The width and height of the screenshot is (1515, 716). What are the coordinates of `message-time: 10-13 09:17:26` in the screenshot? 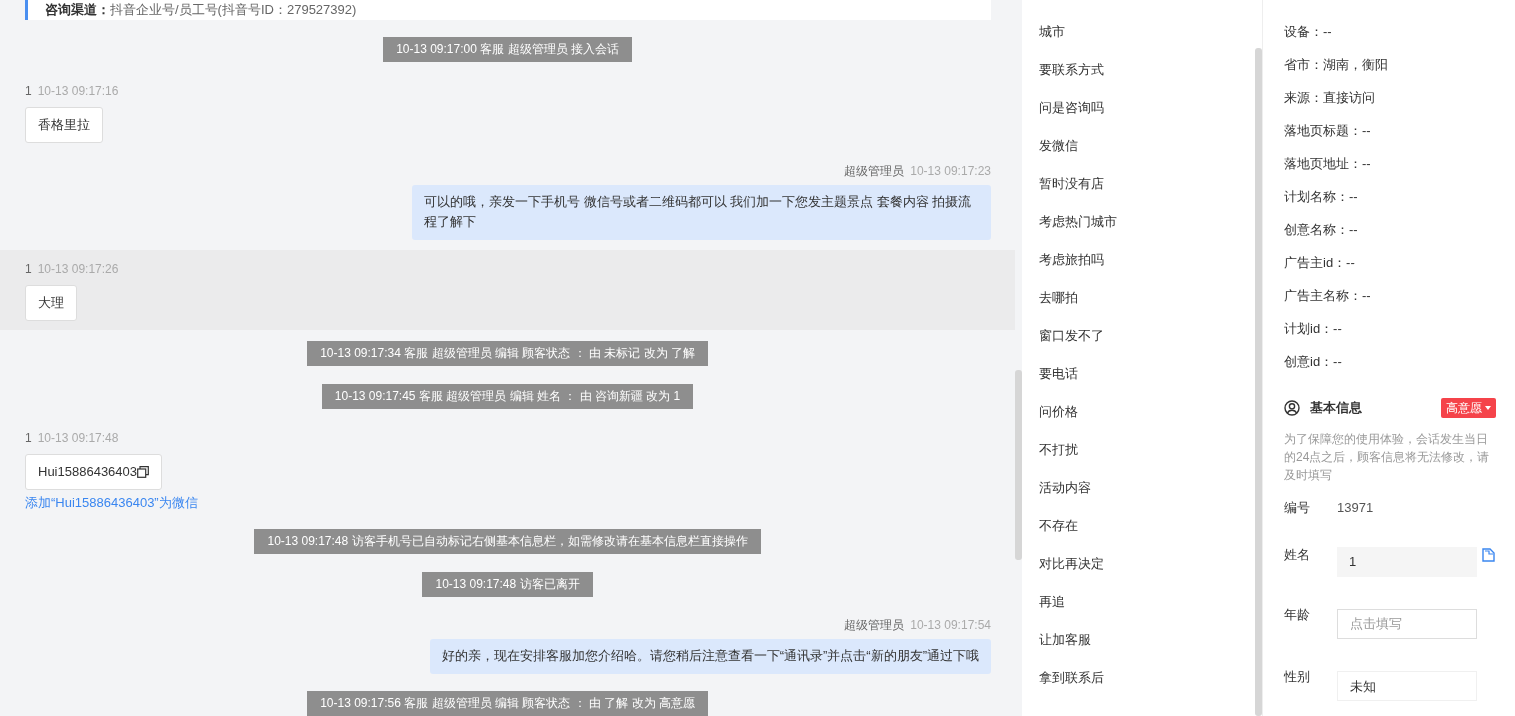 It's located at (78, 269).